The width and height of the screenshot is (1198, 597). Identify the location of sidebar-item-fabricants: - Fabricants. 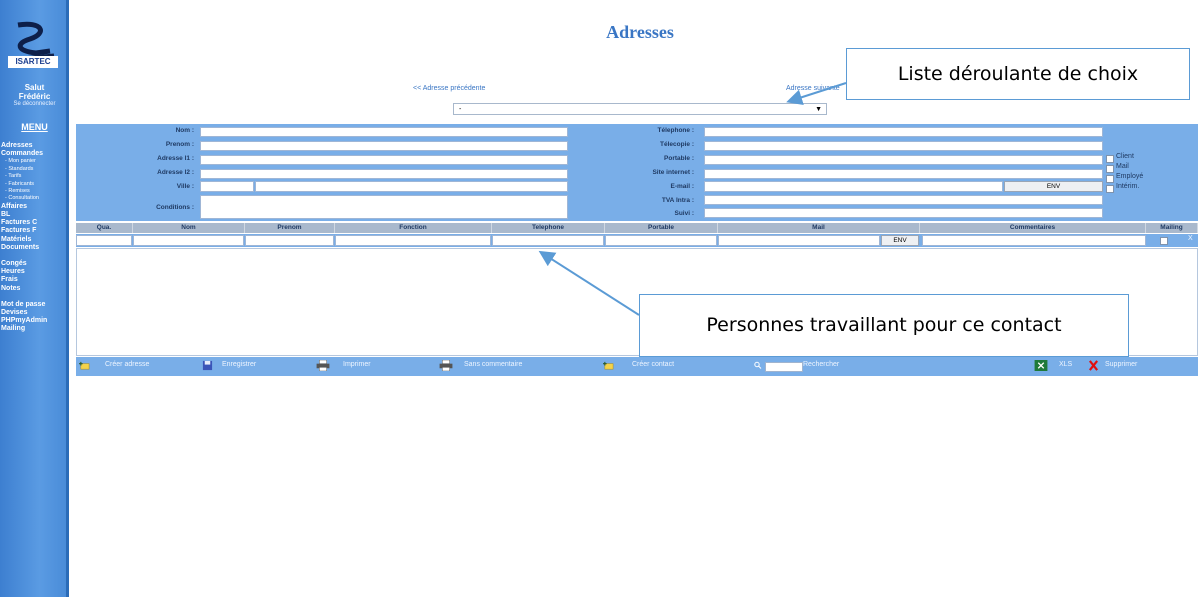
(35, 184).